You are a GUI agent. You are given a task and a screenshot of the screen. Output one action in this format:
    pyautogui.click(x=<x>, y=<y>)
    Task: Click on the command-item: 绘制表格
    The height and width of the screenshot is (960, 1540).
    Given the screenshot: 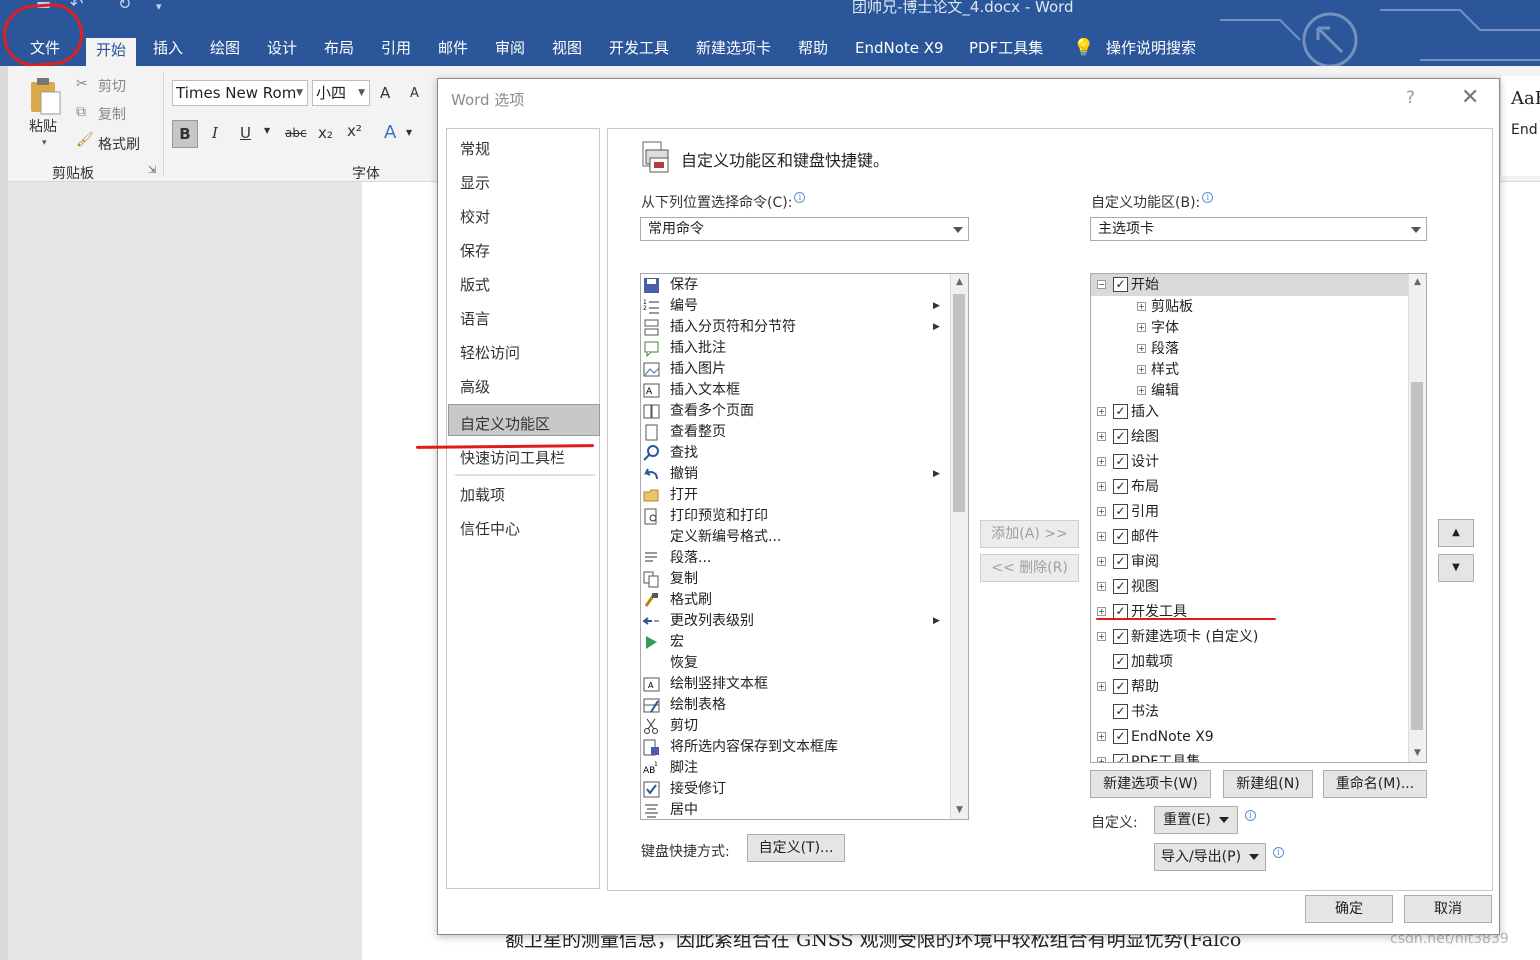 What is the action you would take?
    pyautogui.click(x=791, y=705)
    